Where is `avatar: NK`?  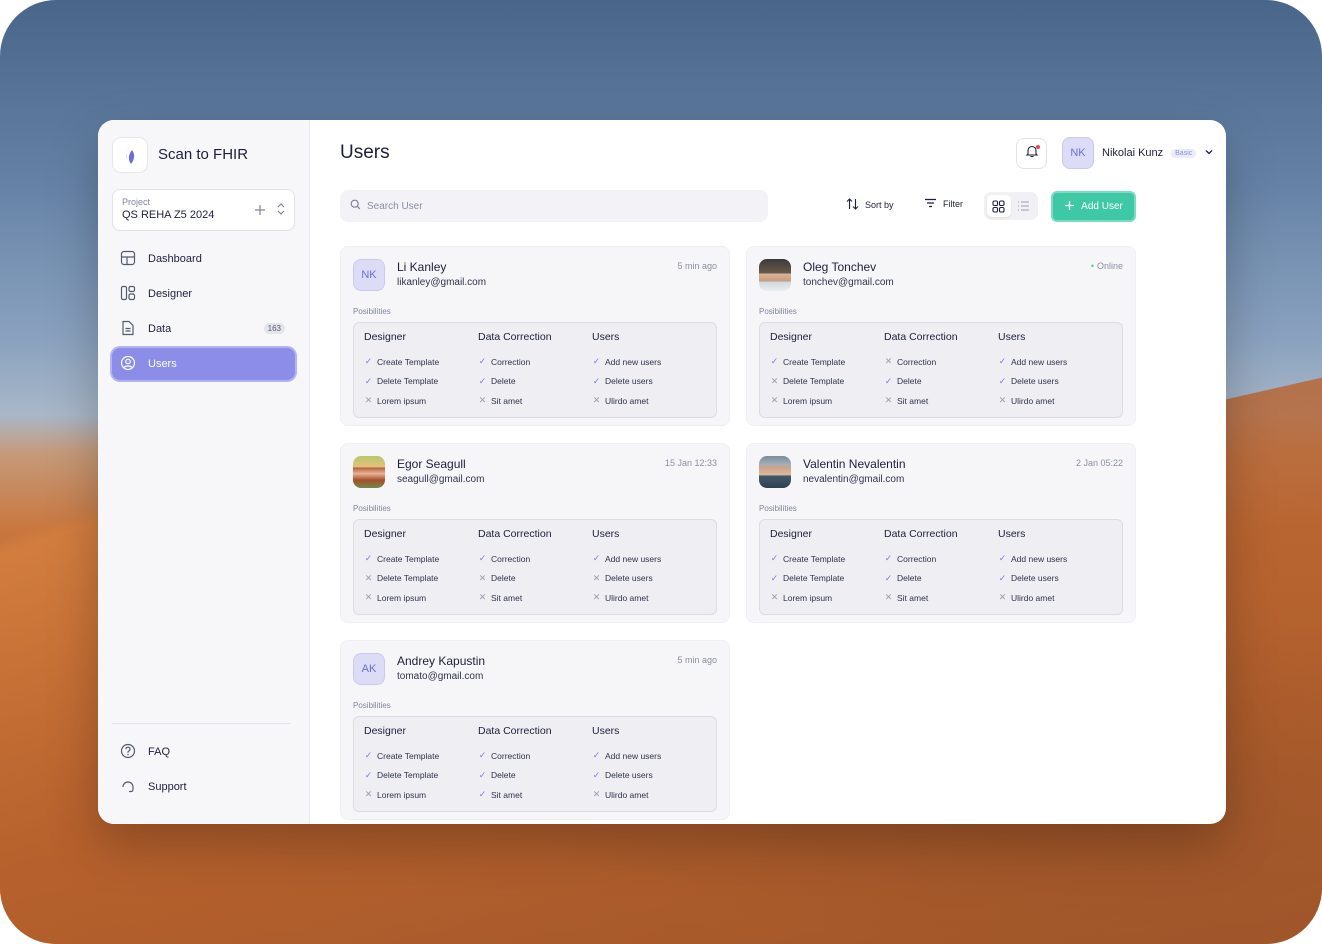
avatar: NK is located at coordinates (1078, 153).